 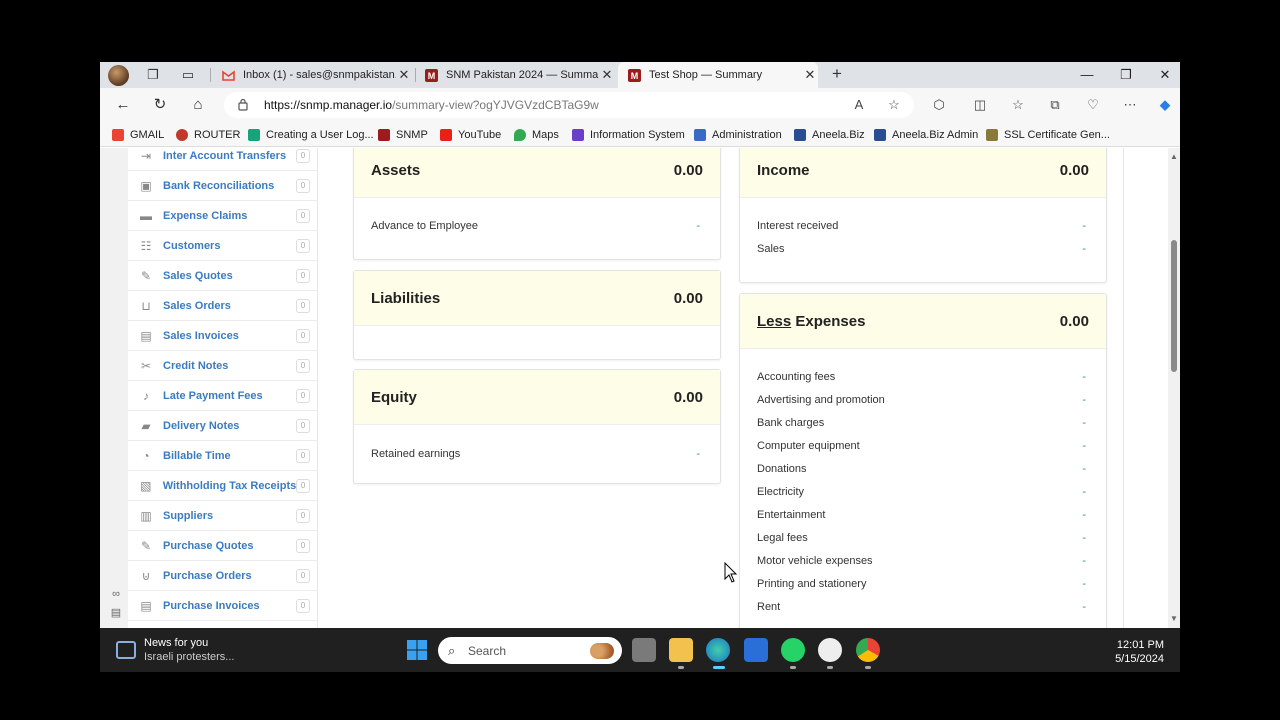 I want to click on account-label: Legal fees, so click(x=782, y=538).